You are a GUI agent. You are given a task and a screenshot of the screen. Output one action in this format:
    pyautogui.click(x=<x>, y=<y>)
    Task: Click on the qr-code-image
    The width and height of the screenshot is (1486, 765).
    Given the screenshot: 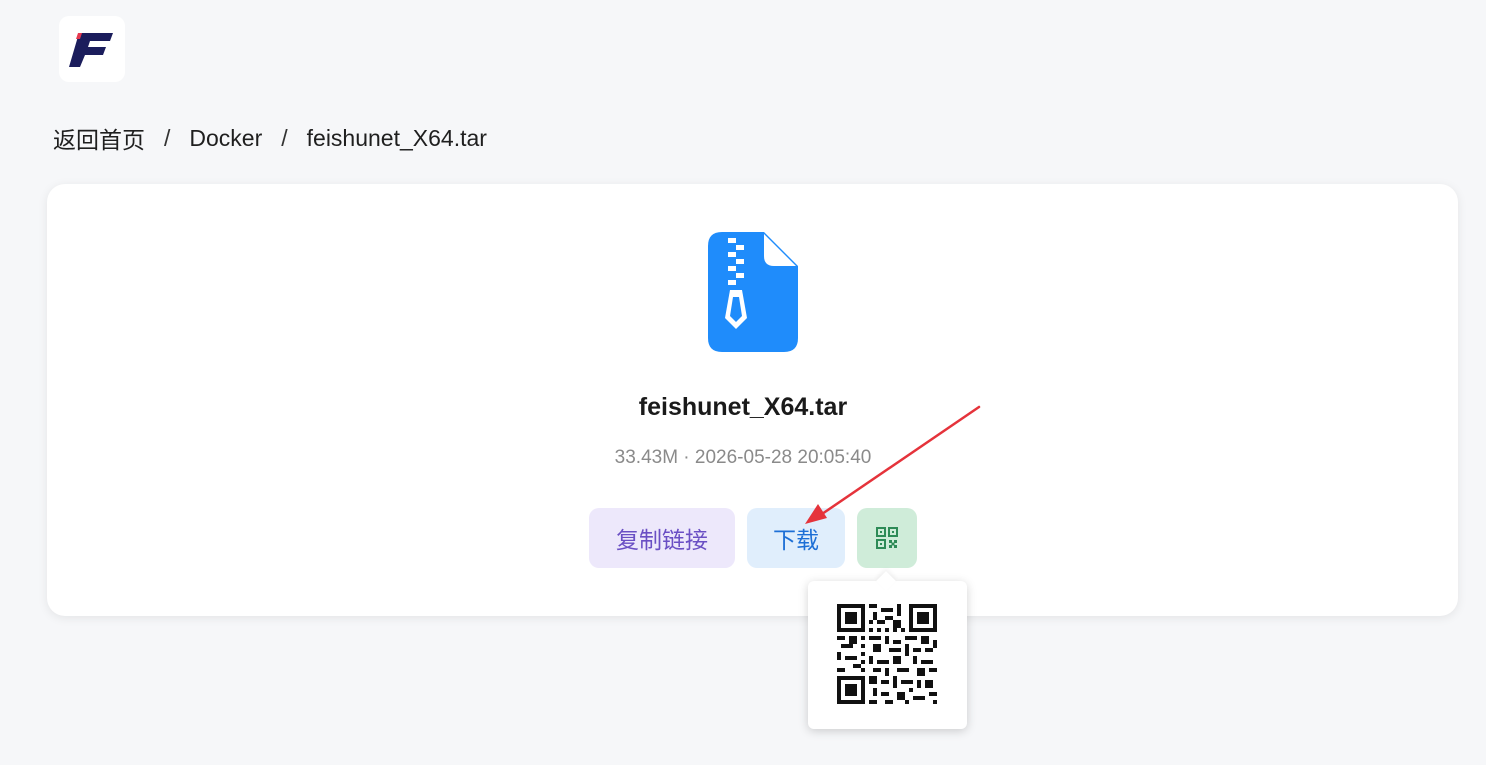 What is the action you would take?
    pyautogui.click(x=887, y=654)
    